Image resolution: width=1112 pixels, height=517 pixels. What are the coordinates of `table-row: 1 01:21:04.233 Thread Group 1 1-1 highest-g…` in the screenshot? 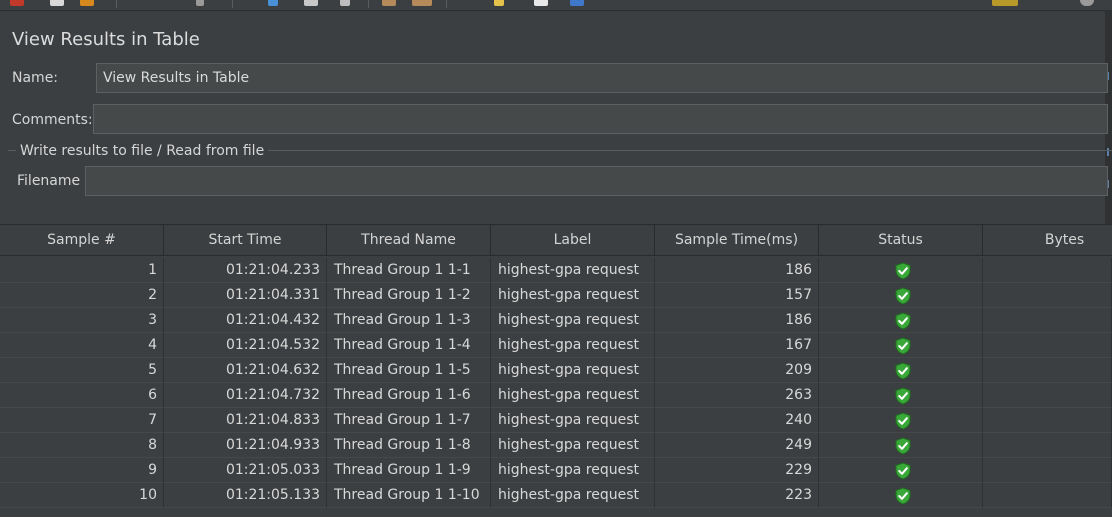 It's located at (556, 270).